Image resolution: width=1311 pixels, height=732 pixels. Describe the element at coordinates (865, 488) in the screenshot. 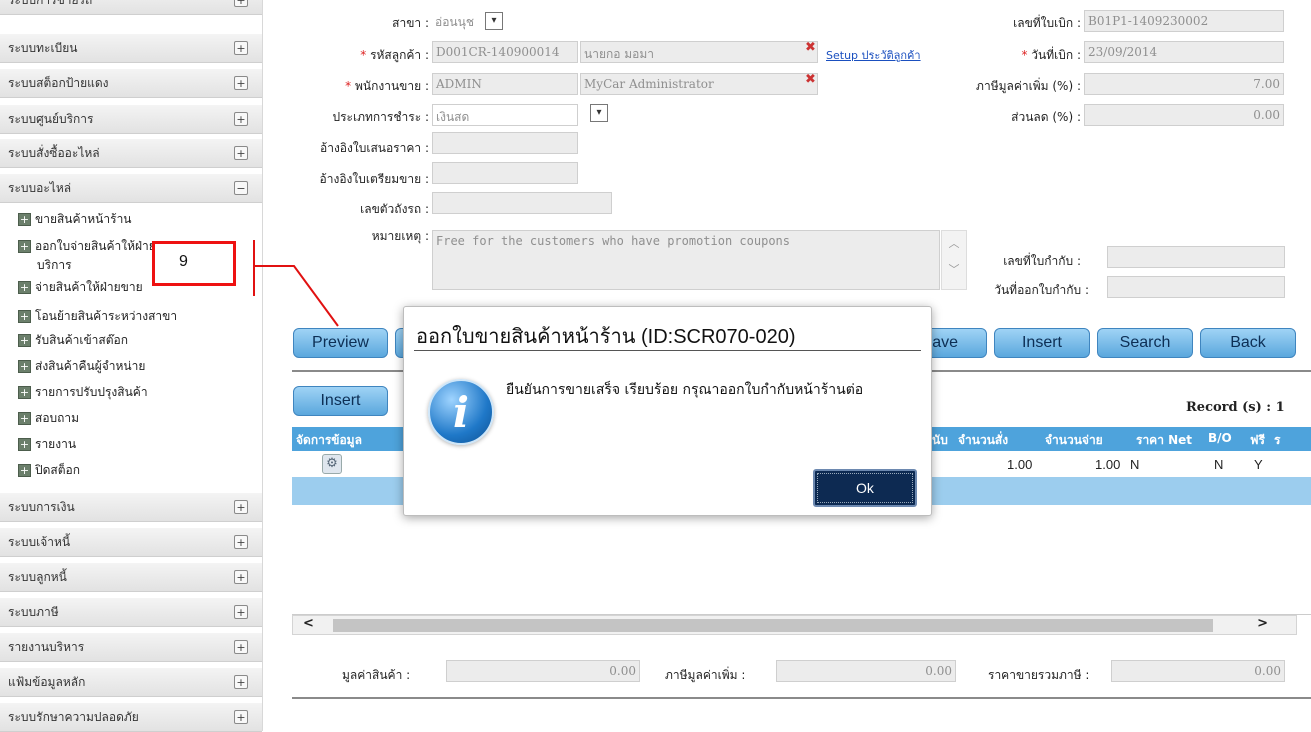

I see `ok-button: Ok` at that location.